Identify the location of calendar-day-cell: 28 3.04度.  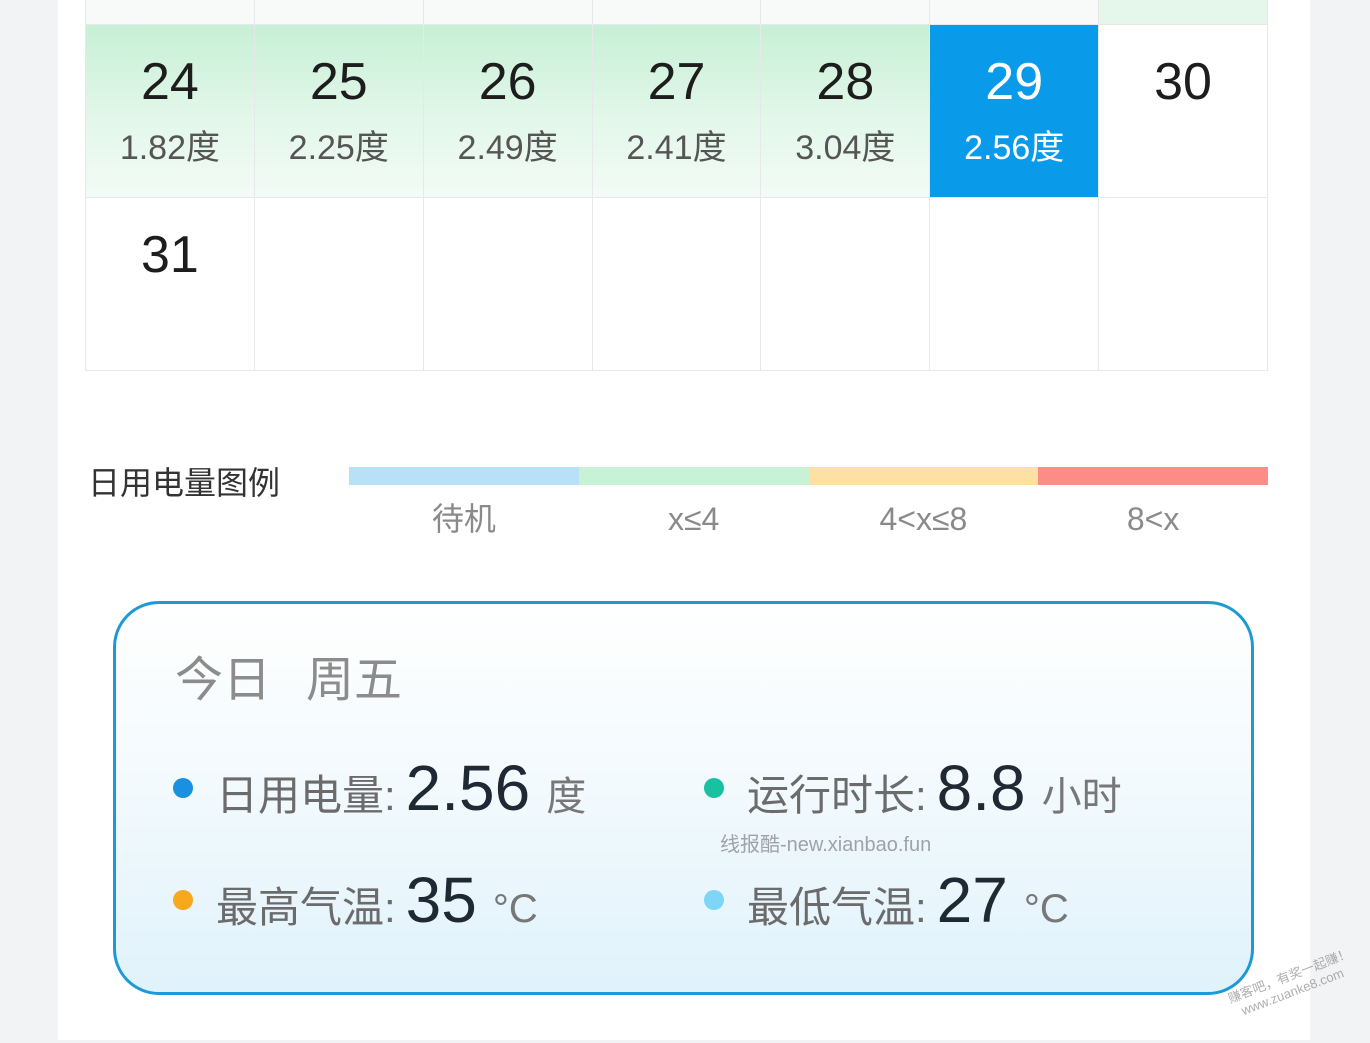
(845, 111).